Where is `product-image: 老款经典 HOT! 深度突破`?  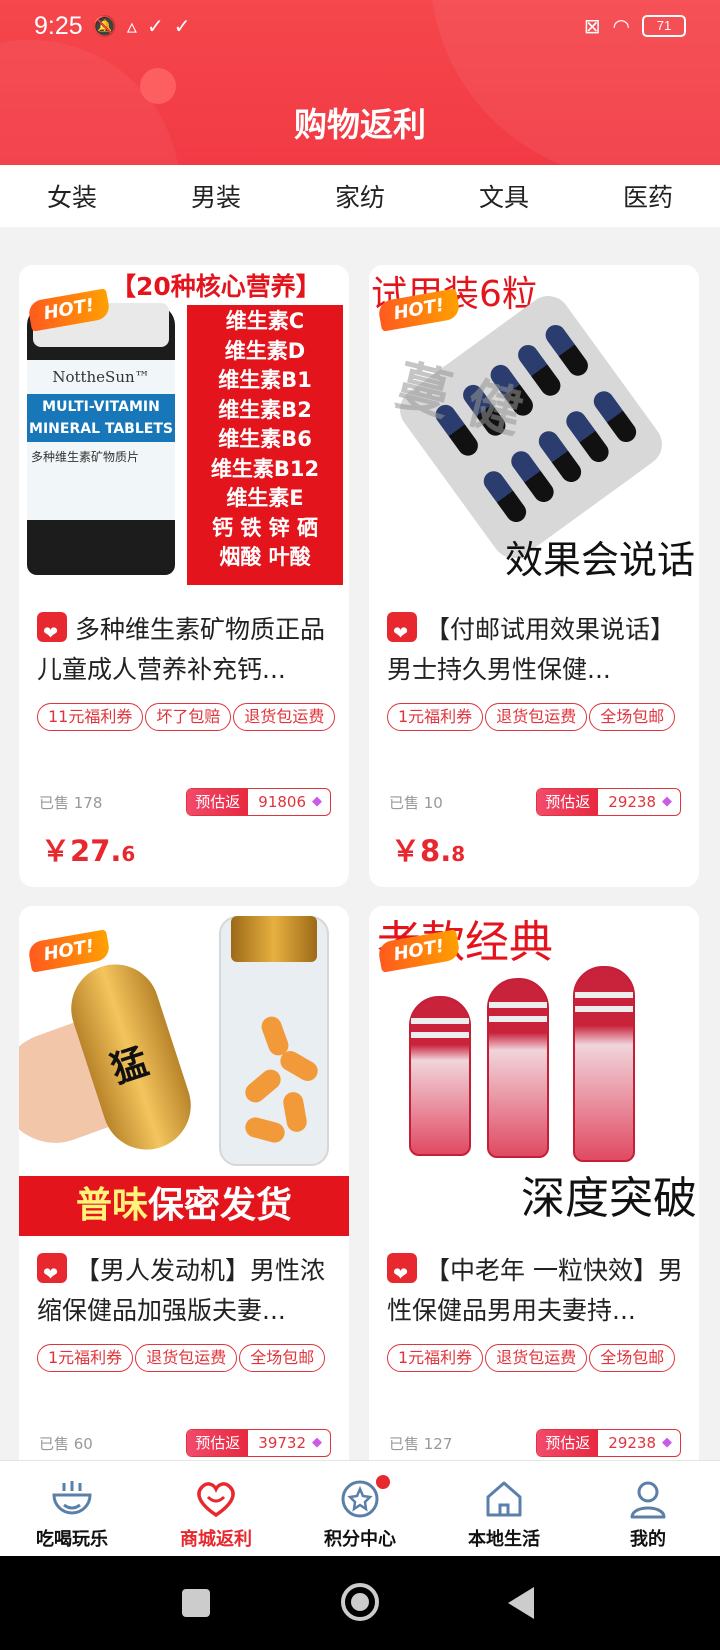
product-image: 老款经典 HOT! 深度突破 is located at coordinates (534, 1071).